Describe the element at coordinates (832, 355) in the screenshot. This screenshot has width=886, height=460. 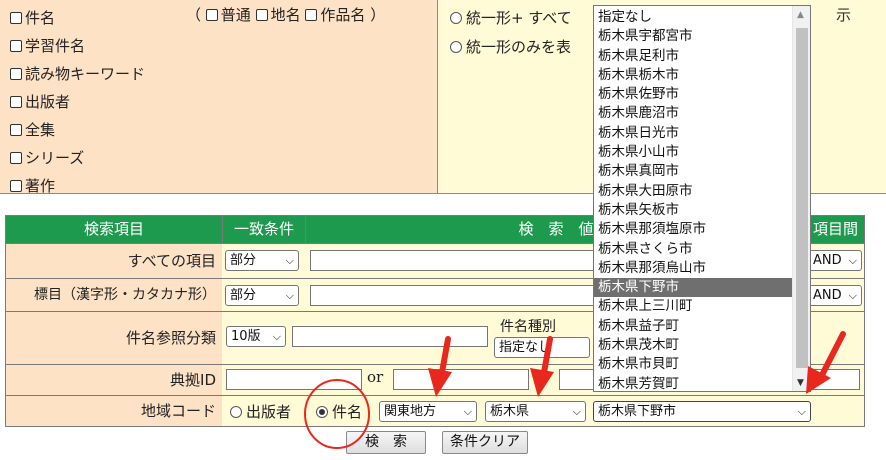
I see `red-arrow-icon` at that location.